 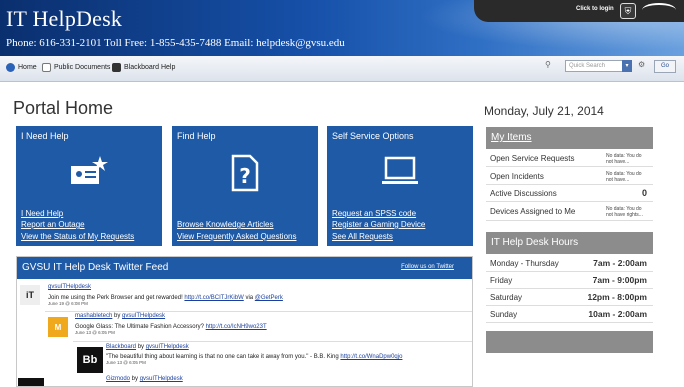 I want to click on hours-day: Sunday, so click(x=504, y=314).